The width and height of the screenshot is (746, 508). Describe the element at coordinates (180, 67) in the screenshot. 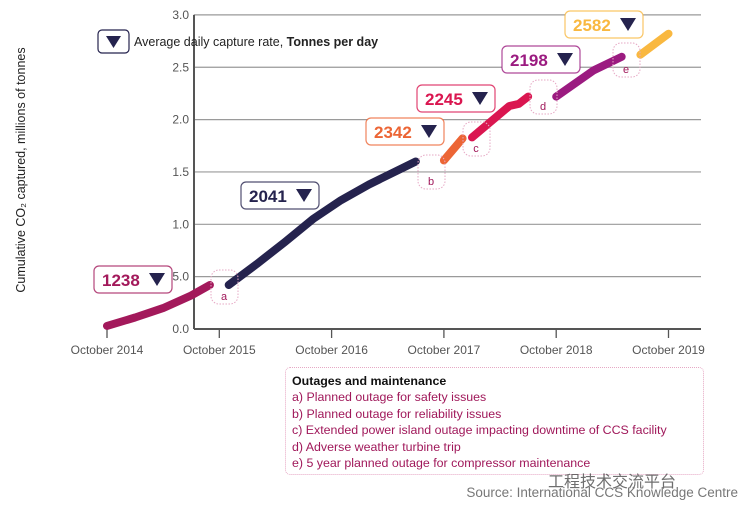

I see `y-tick-label: 2.5` at that location.